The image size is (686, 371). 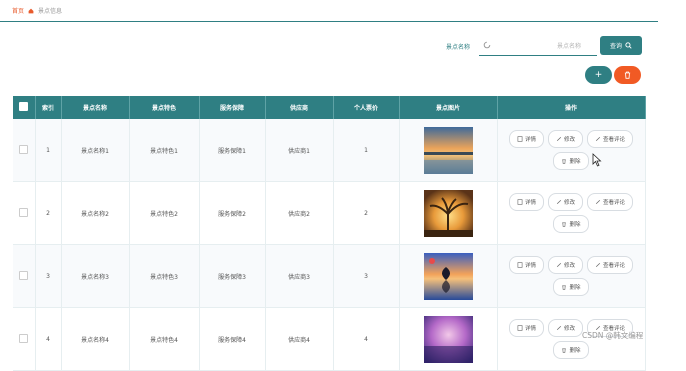 I want to click on col-supplier: 供应商, so click(x=299, y=107).